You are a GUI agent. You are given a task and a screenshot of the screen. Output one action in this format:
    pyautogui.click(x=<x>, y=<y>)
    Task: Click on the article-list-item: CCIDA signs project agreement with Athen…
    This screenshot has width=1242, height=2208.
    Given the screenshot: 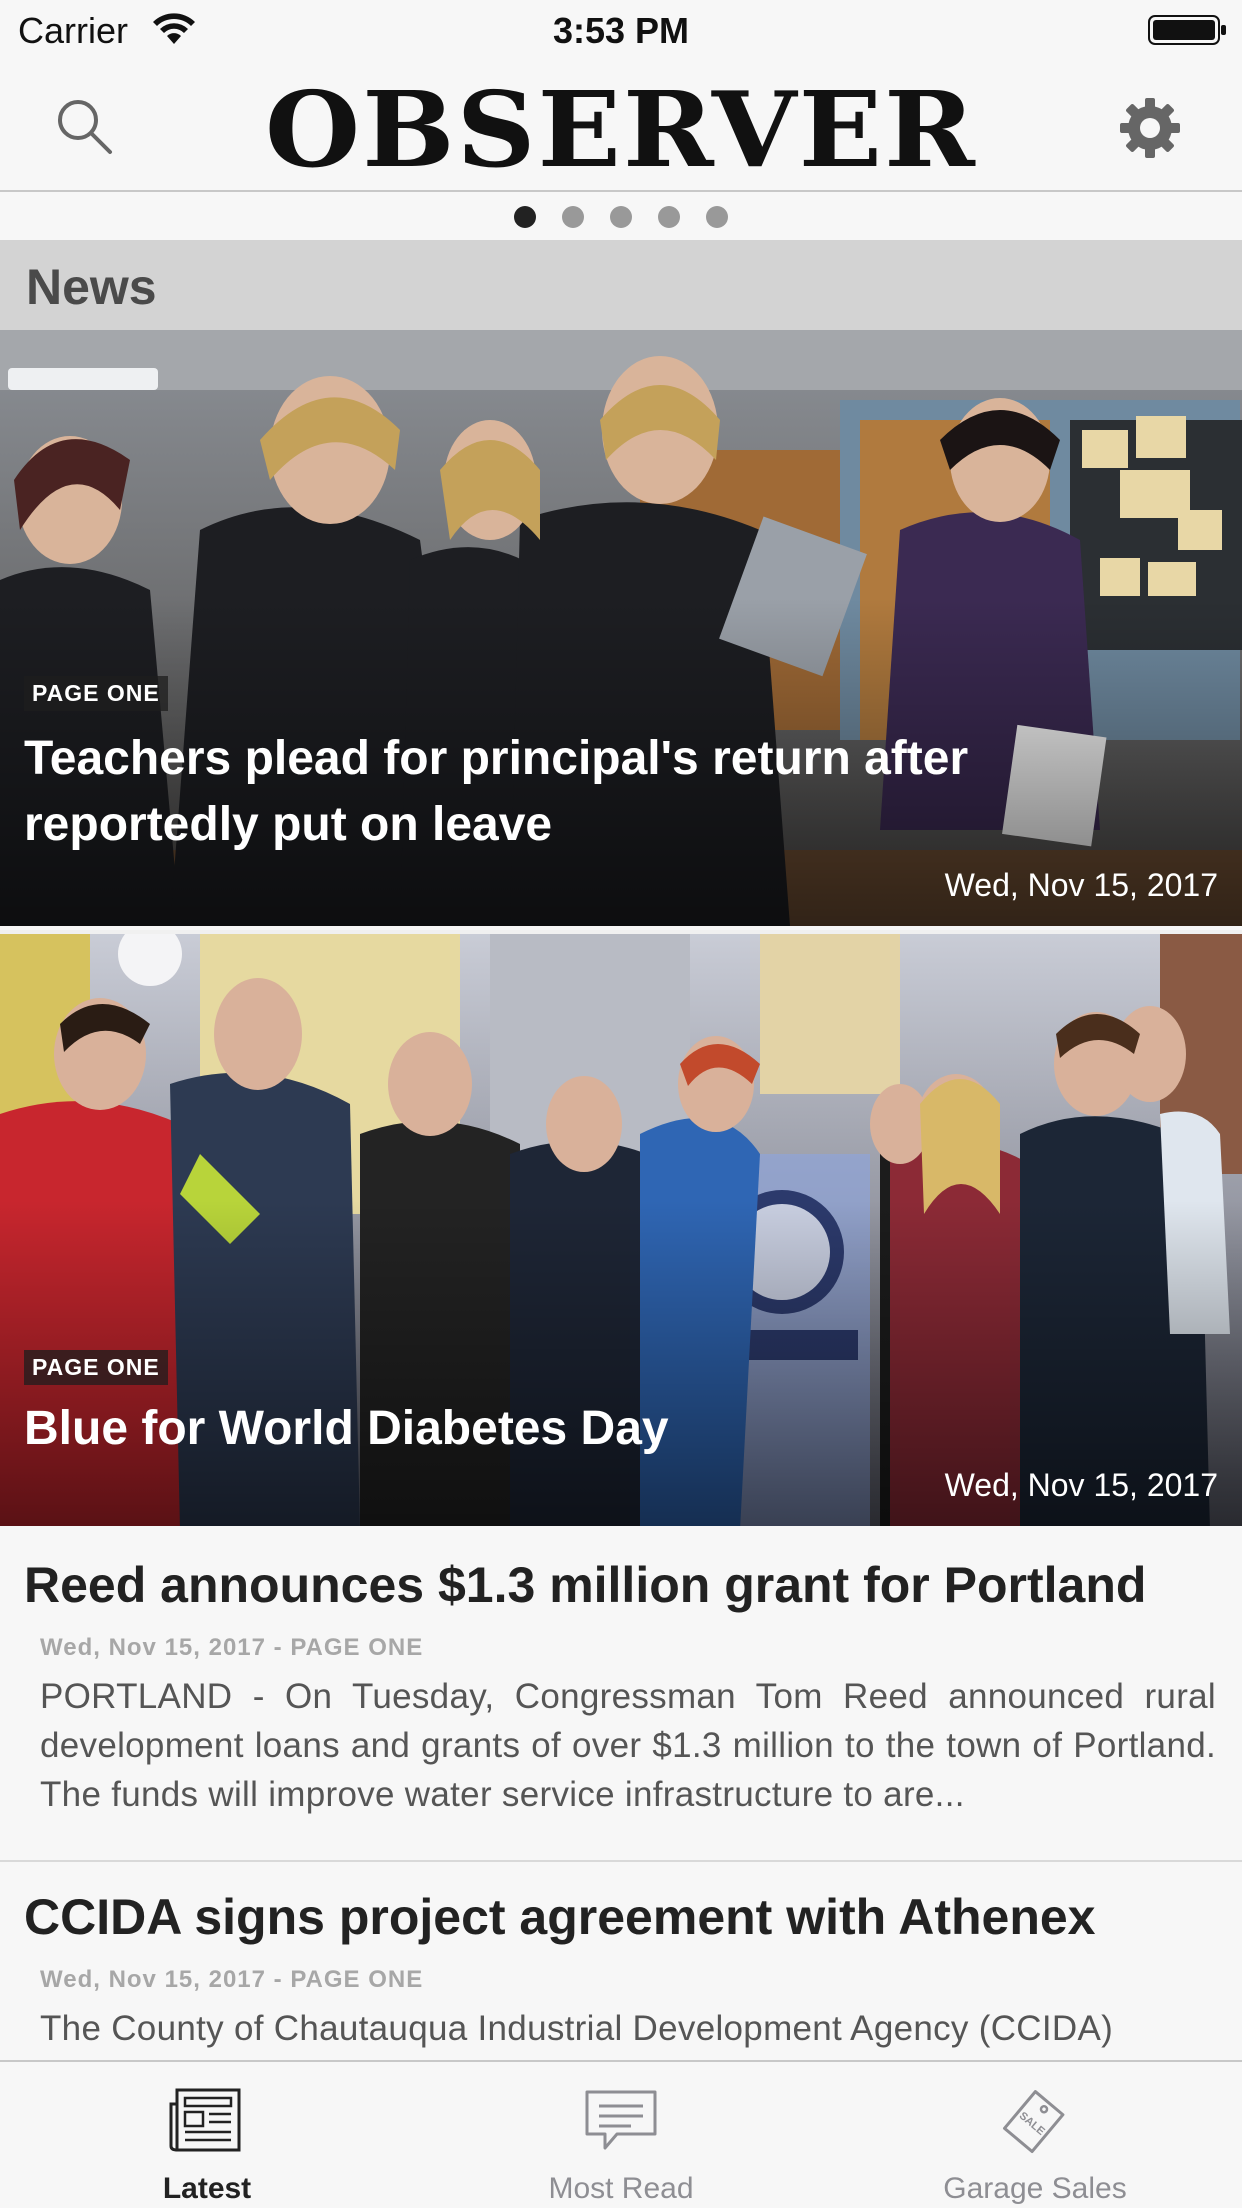 What is the action you would take?
    pyautogui.click(x=621, y=1962)
    